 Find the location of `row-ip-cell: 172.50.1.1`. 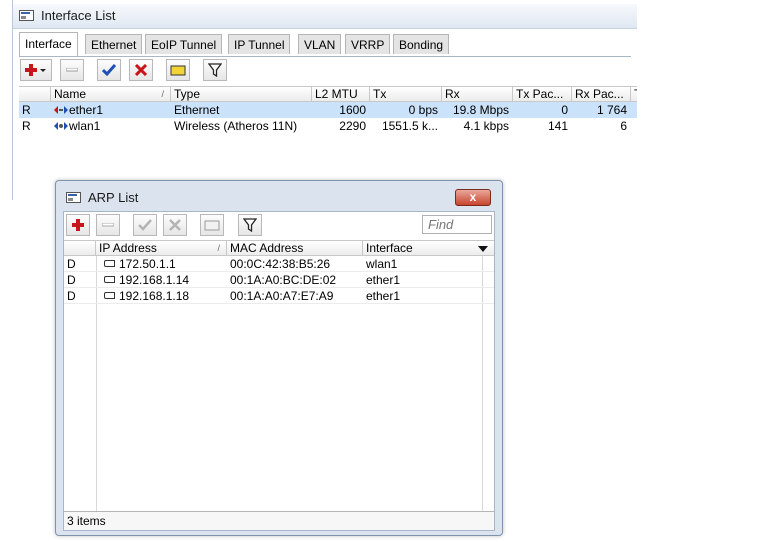

row-ip-cell: 172.50.1.1 is located at coordinates (165, 264).